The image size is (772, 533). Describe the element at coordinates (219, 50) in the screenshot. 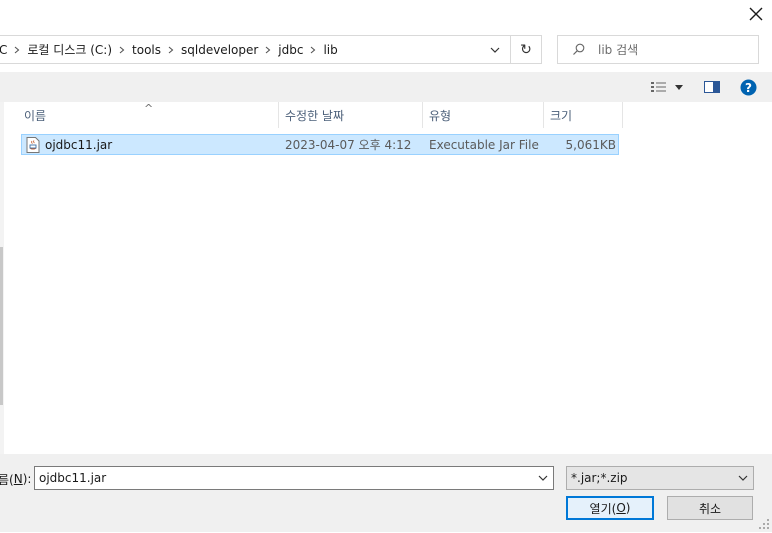

I see `breadcrumb-item-sqldeveloper: sqldeveloper` at that location.